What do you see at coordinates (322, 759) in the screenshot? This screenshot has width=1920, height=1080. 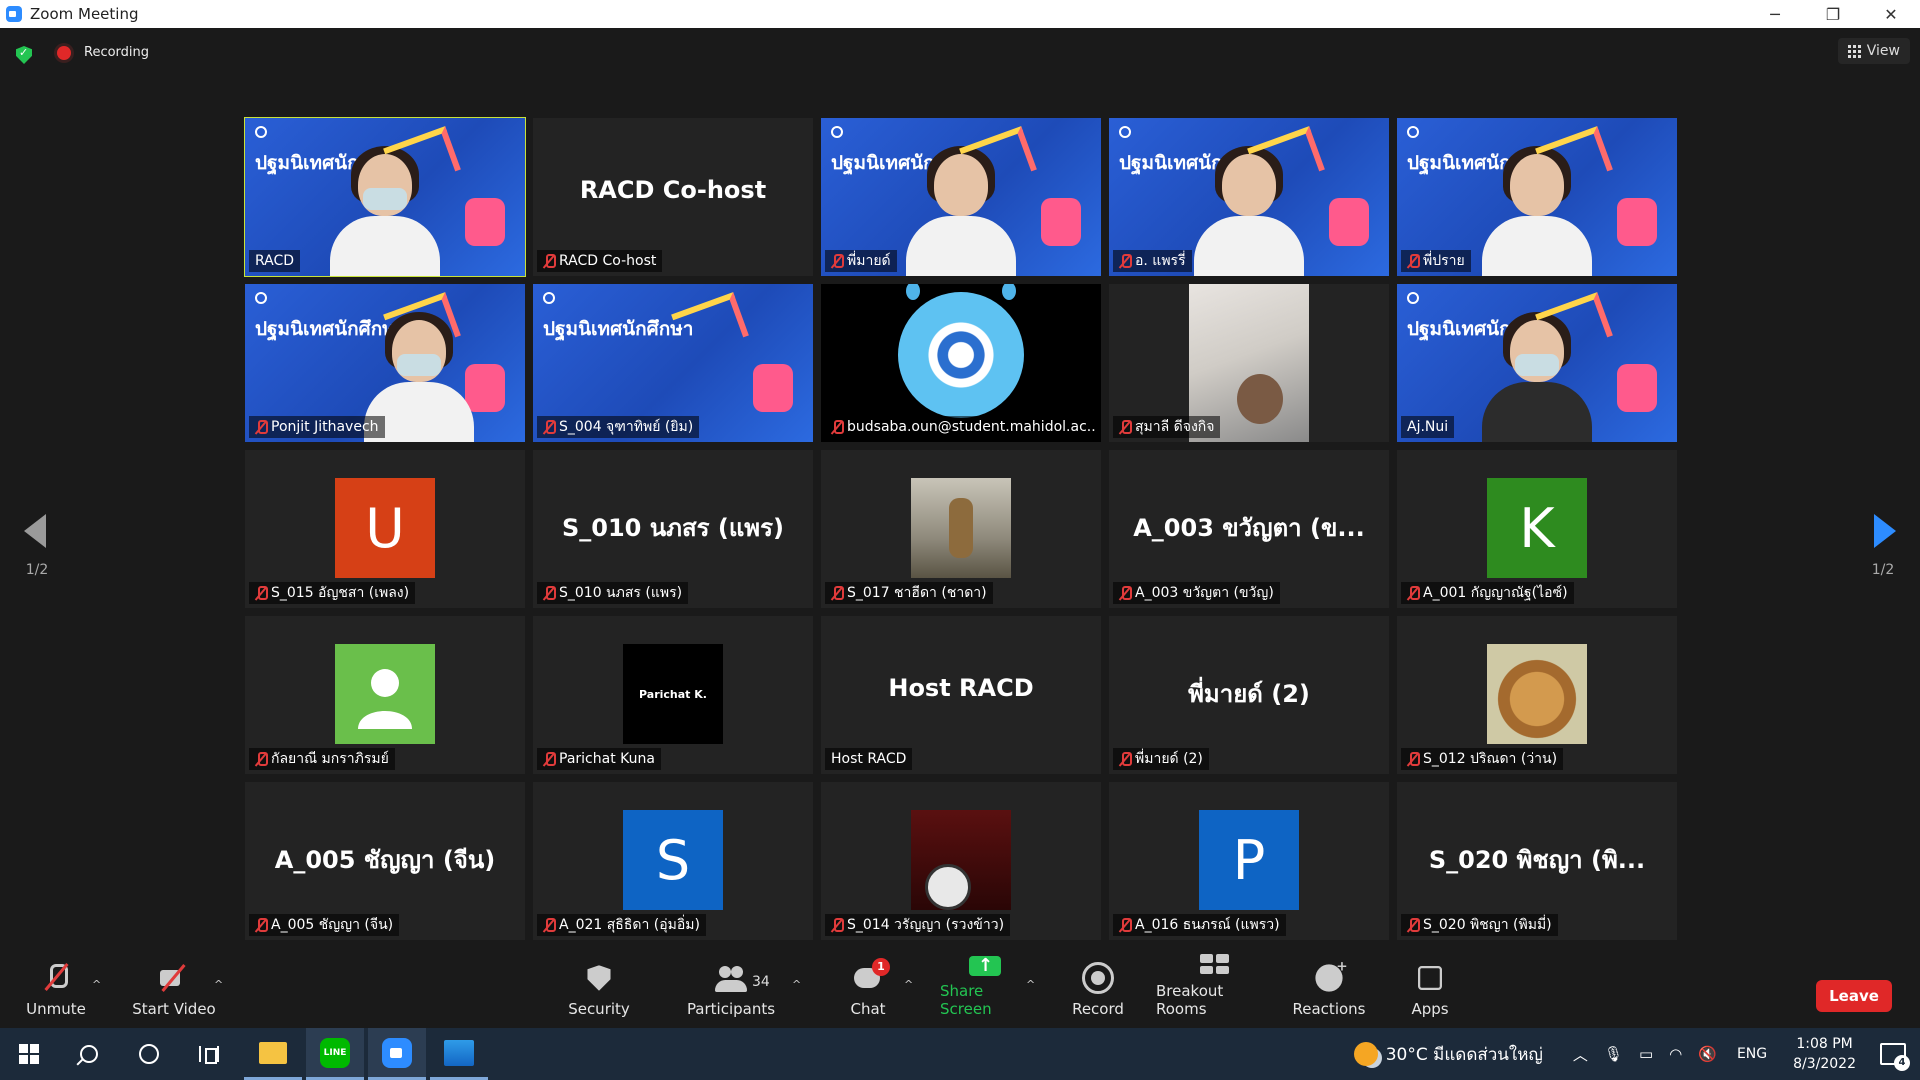 I see `participant-name-label: กัลยาณี มกราภิรมย์` at bounding box center [322, 759].